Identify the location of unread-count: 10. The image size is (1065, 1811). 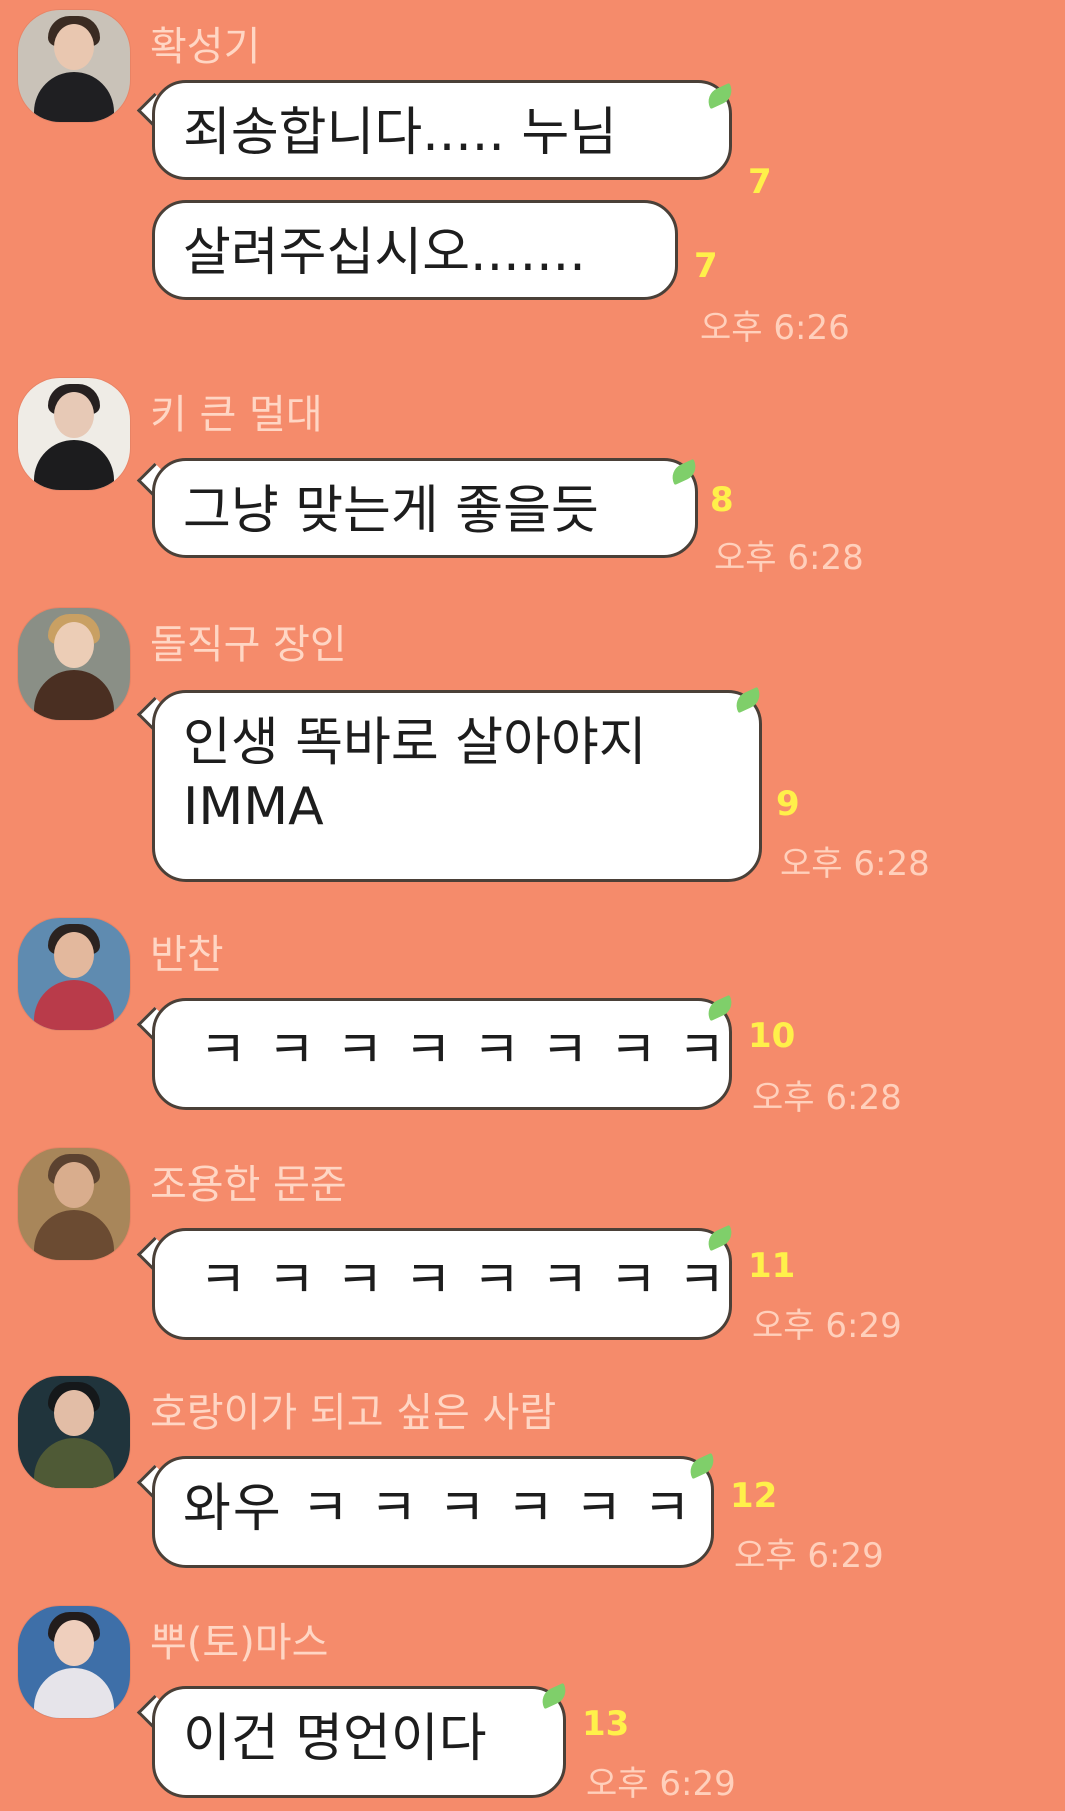
(772, 1036).